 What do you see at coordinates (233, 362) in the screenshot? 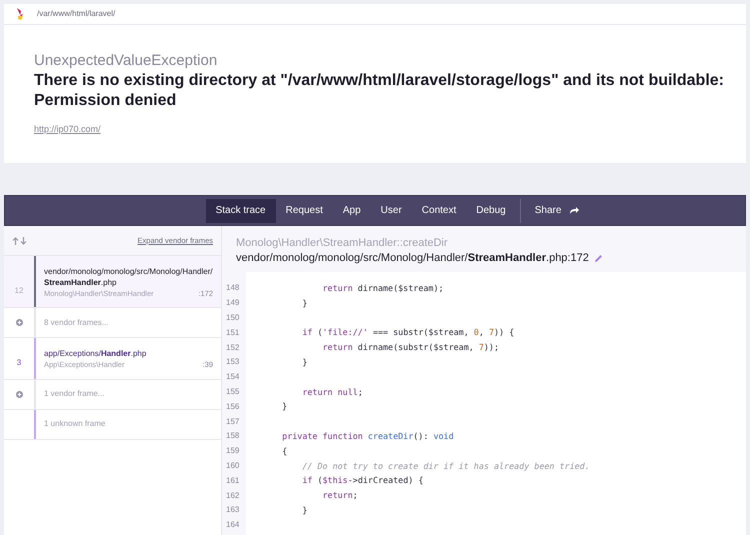
I see `line-number: 153` at bounding box center [233, 362].